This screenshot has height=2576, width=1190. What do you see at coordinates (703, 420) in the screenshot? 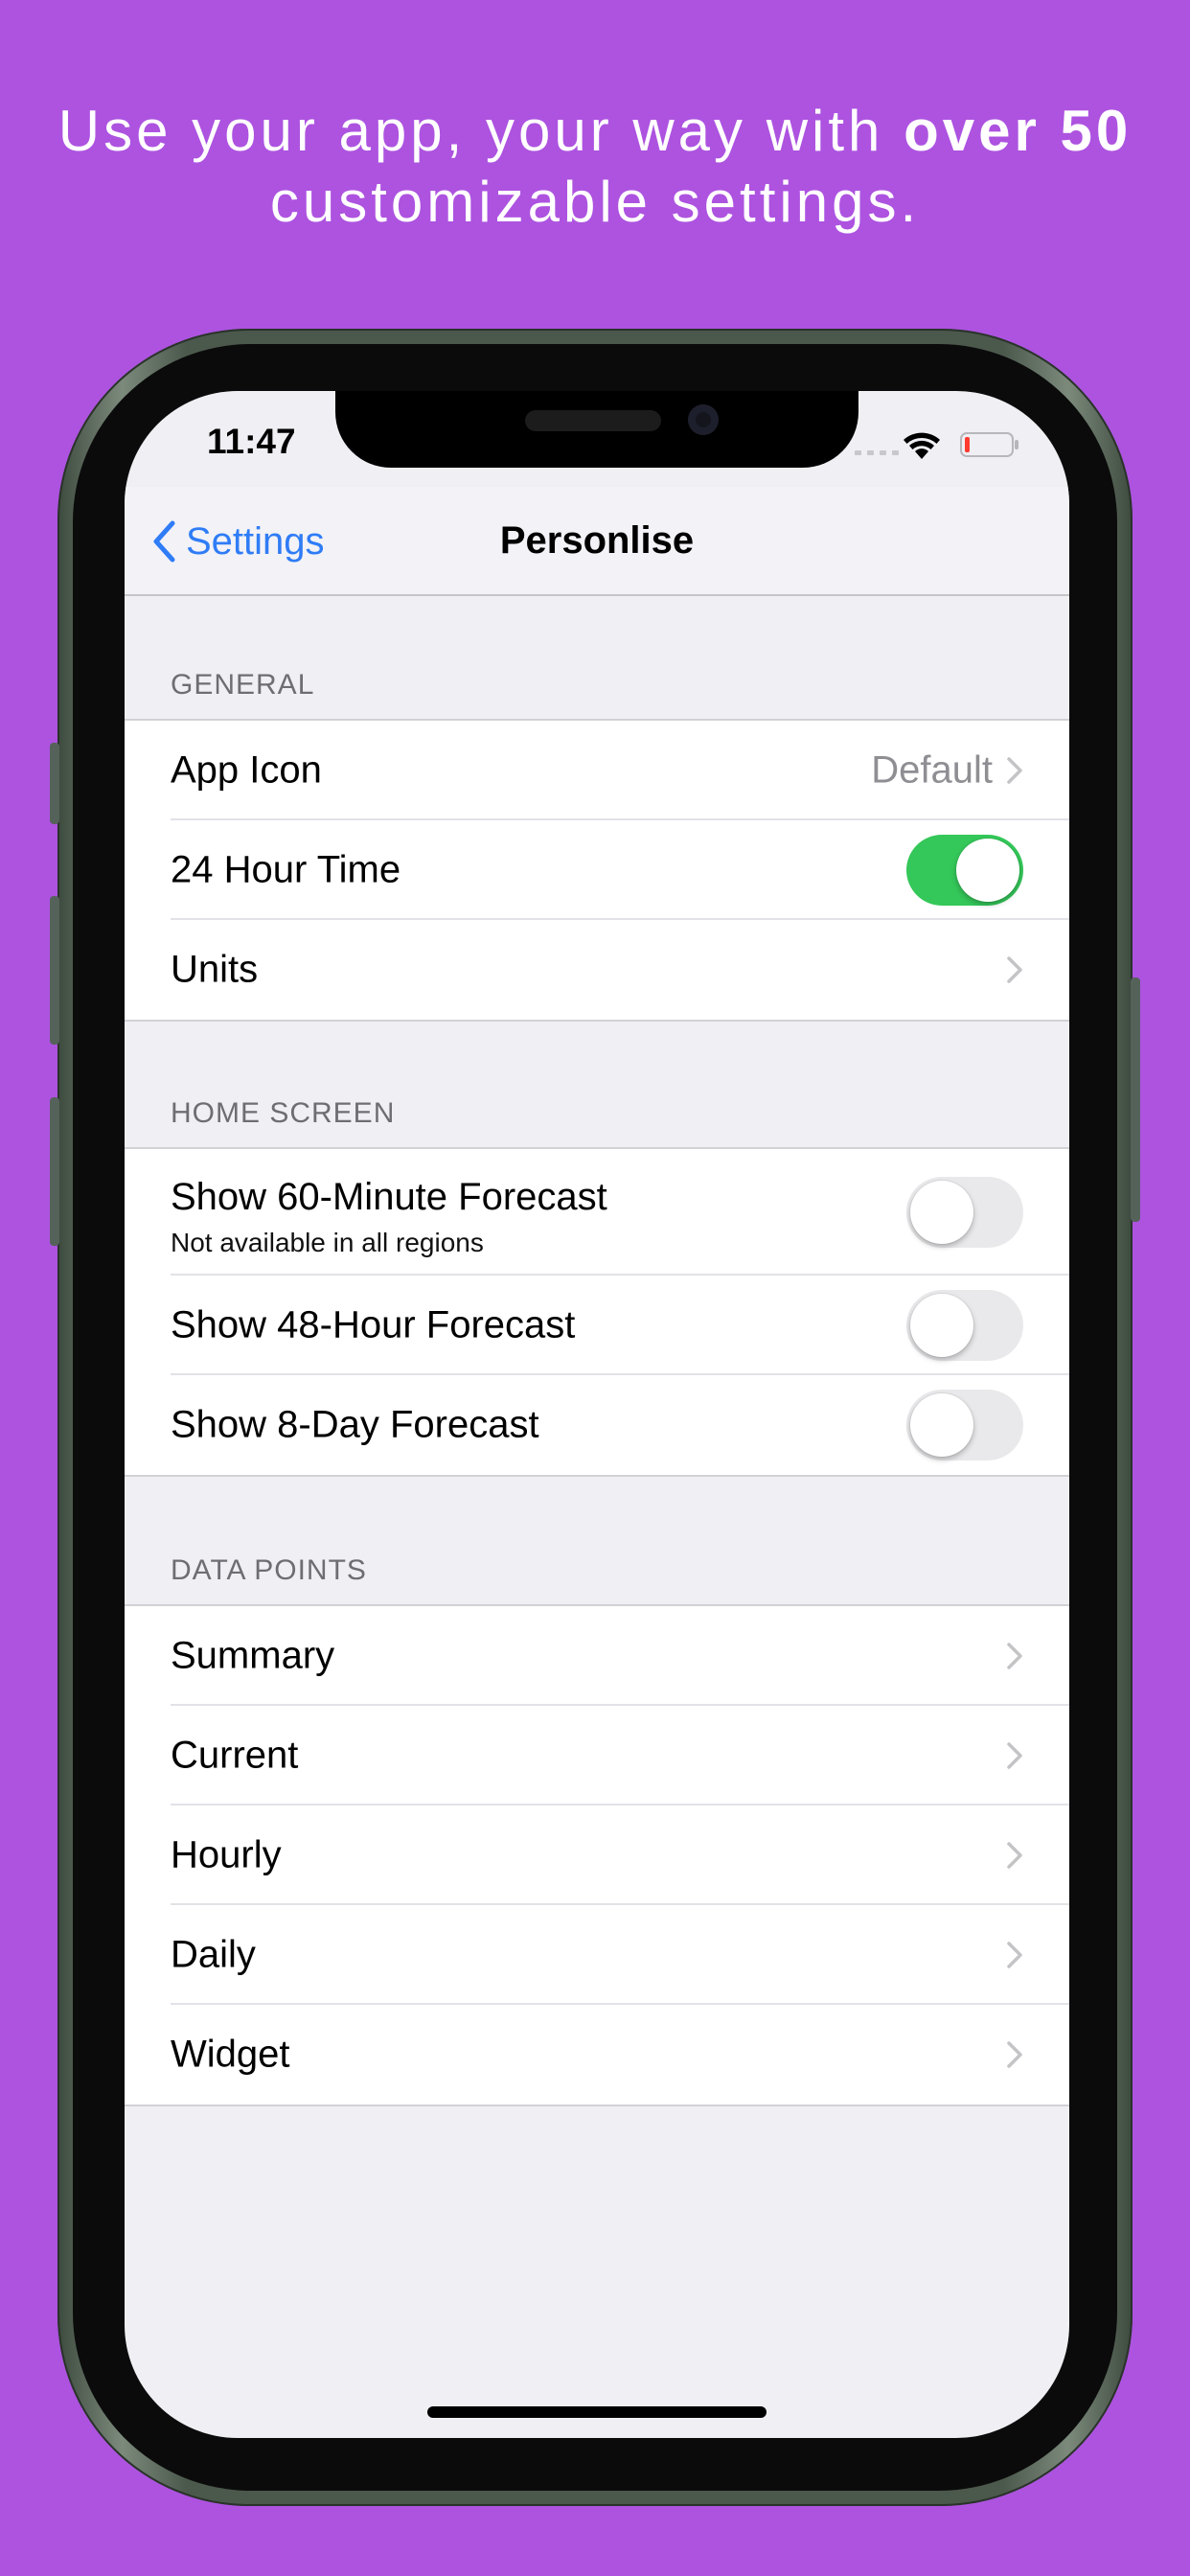
I see `front-camera` at bounding box center [703, 420].